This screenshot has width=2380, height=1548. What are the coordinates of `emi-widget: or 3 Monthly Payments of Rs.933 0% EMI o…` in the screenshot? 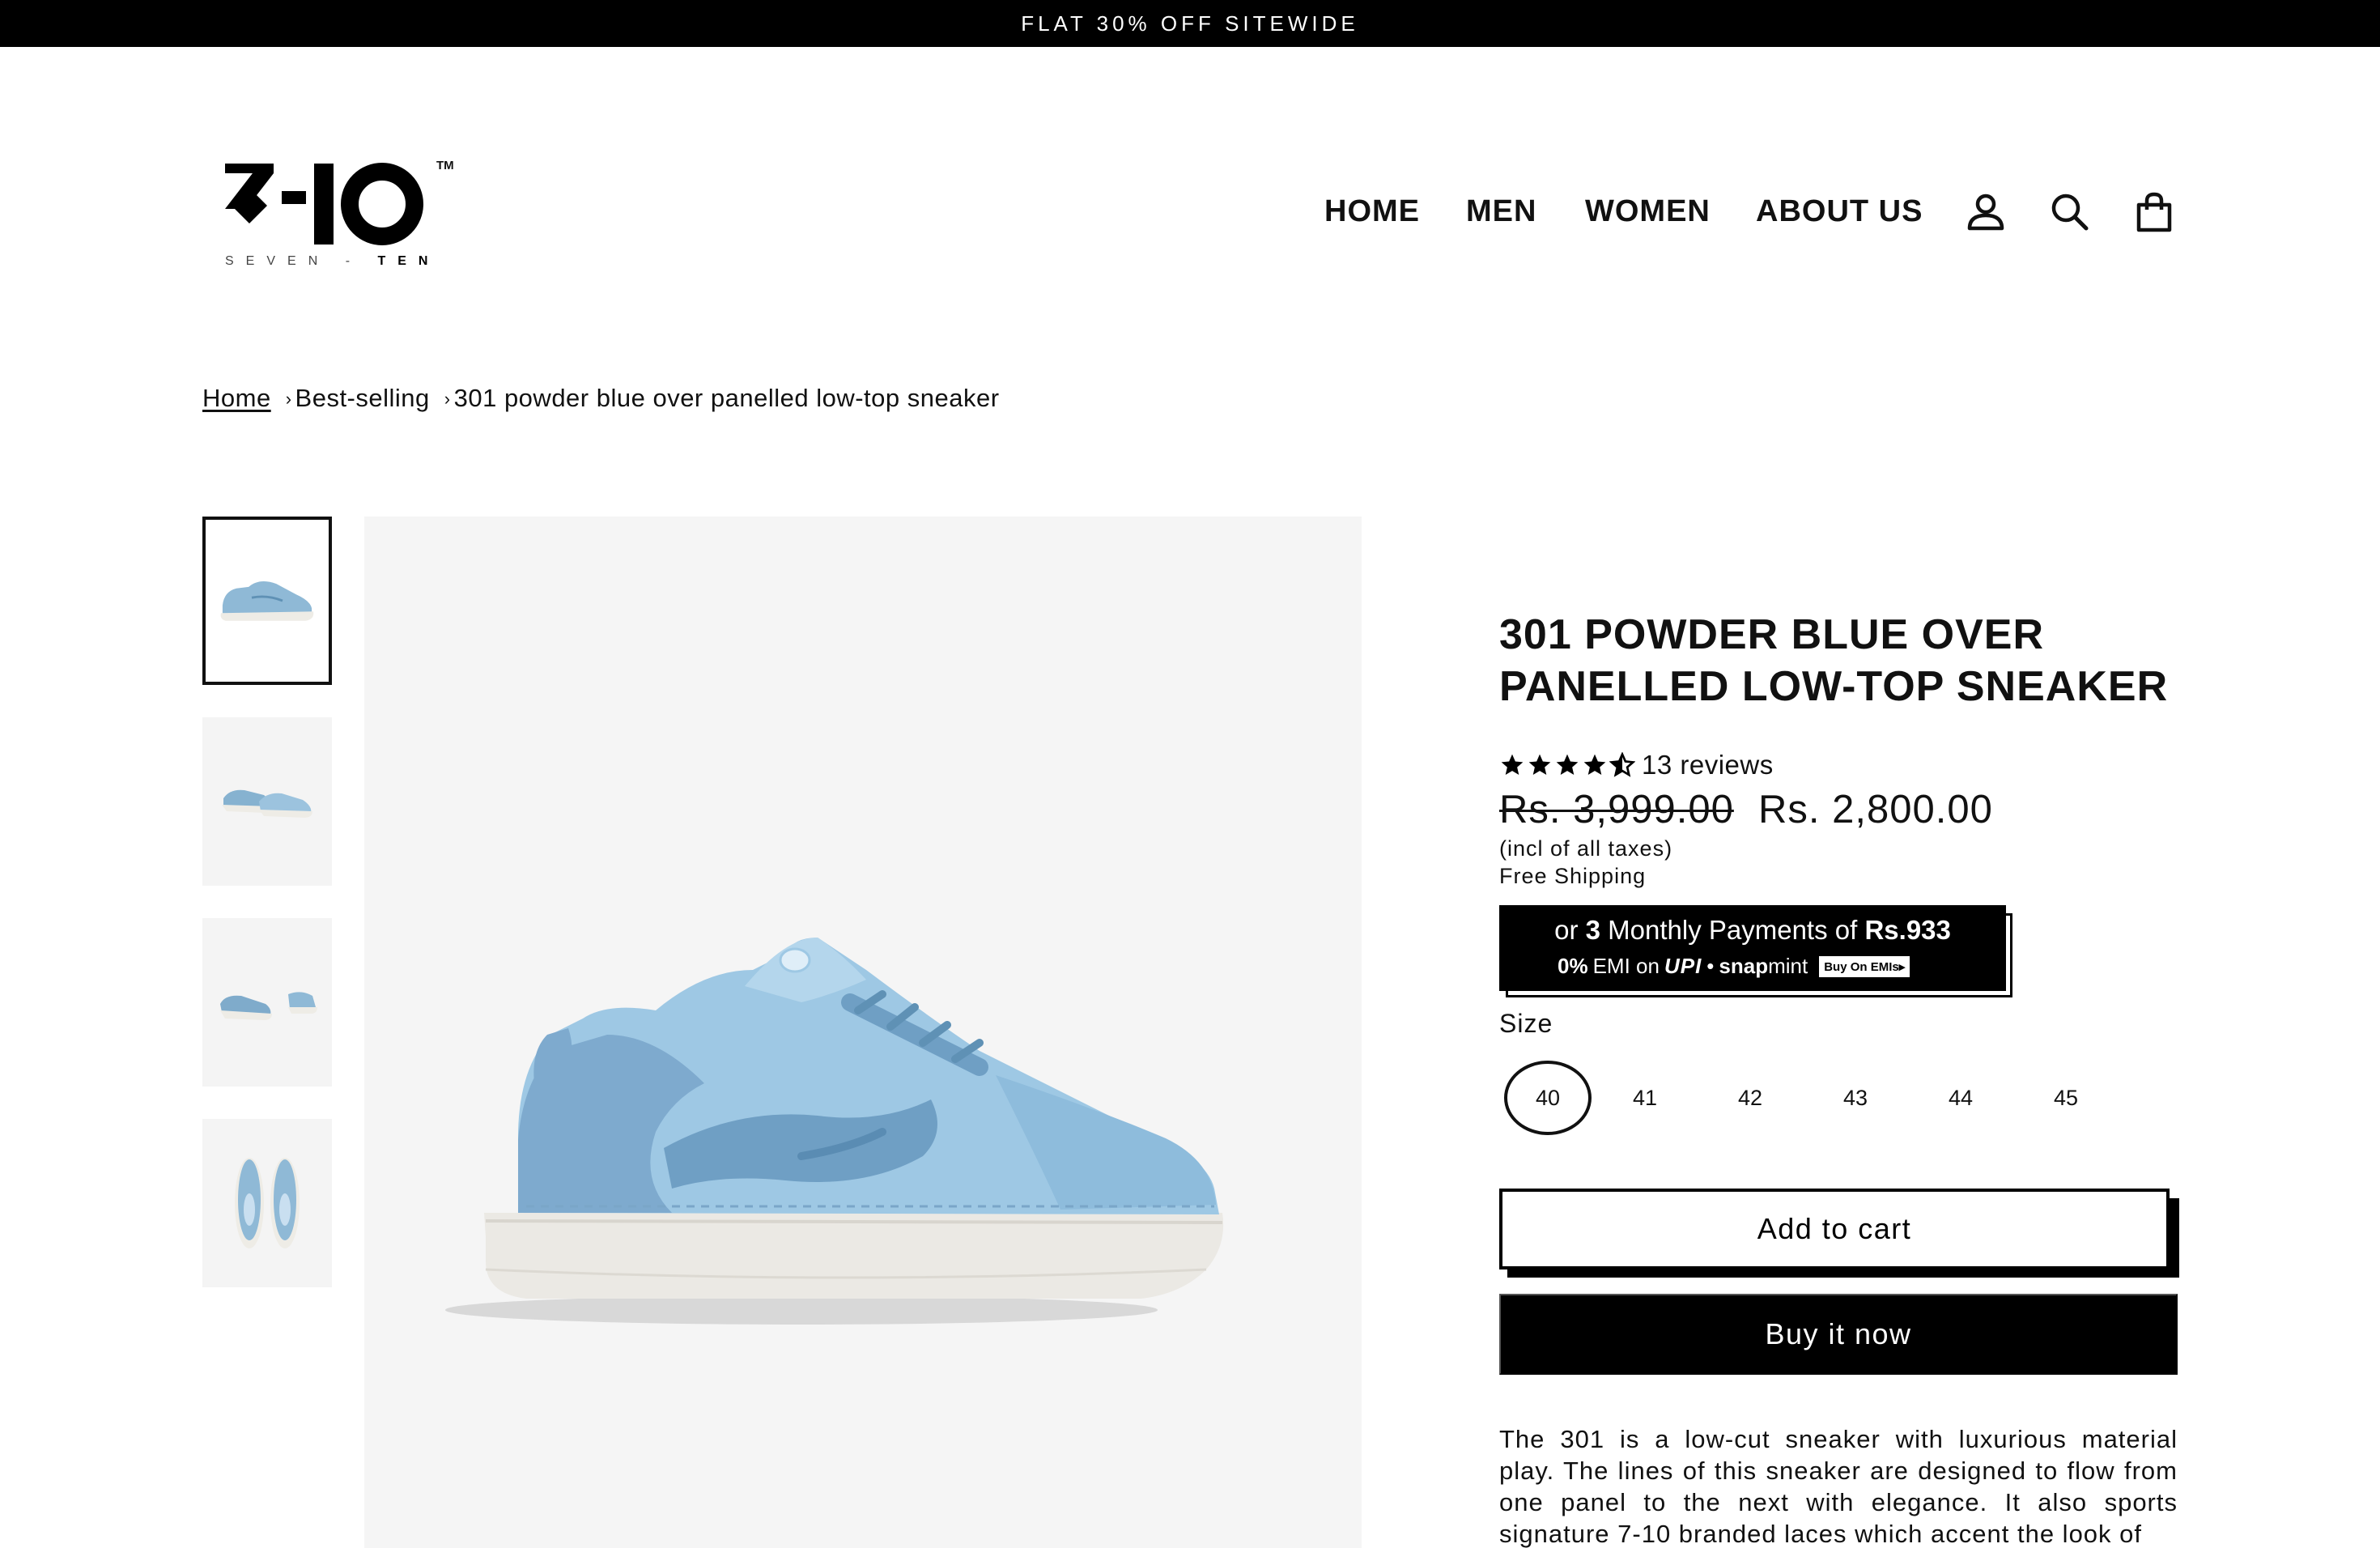 It's located at (1753, 948).